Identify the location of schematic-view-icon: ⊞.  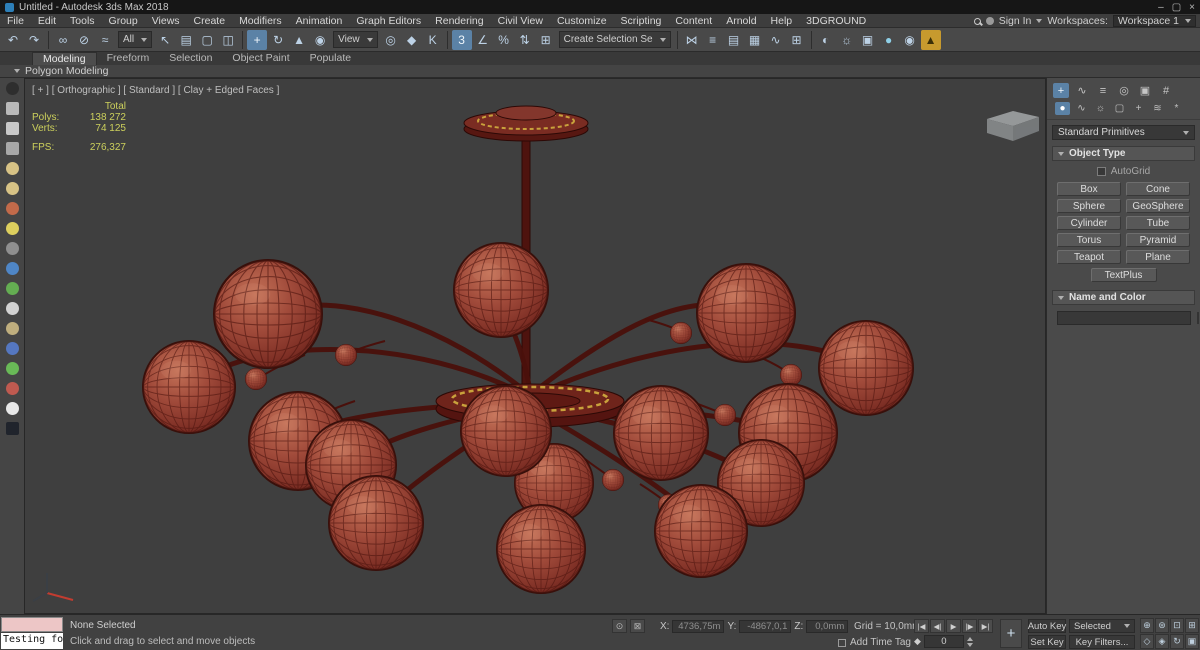
(797, 40).